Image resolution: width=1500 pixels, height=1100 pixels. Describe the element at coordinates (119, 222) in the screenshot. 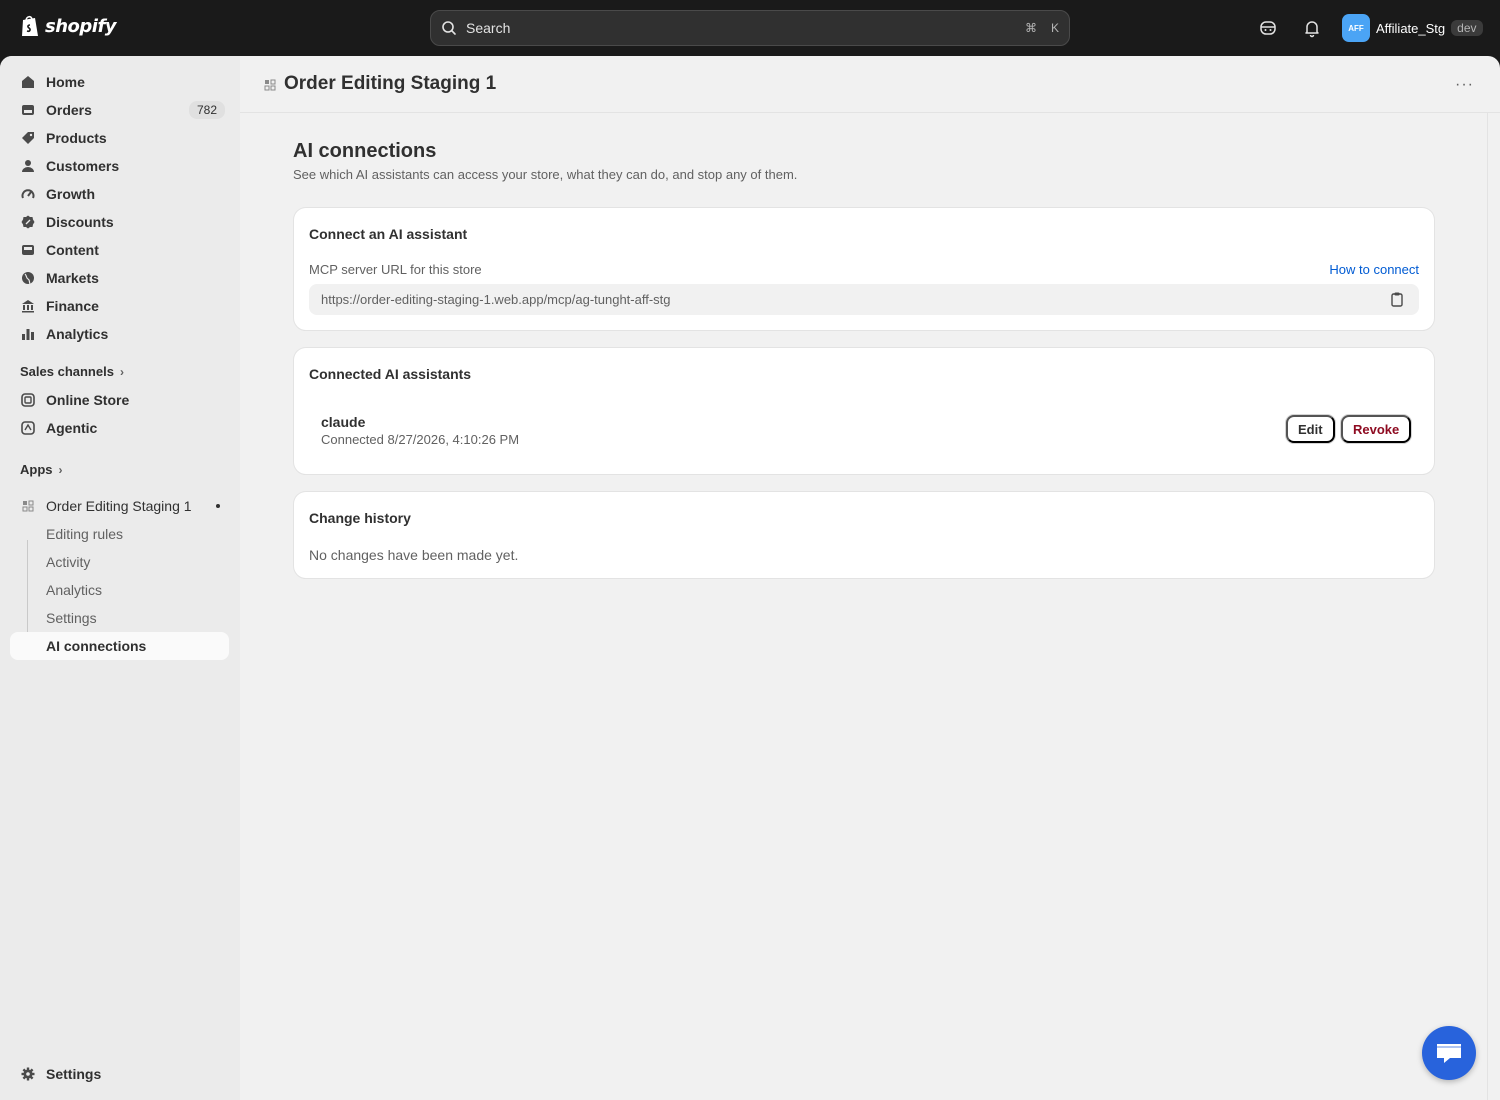

I see `sidebar-item-discounts: Discounts` at that location.